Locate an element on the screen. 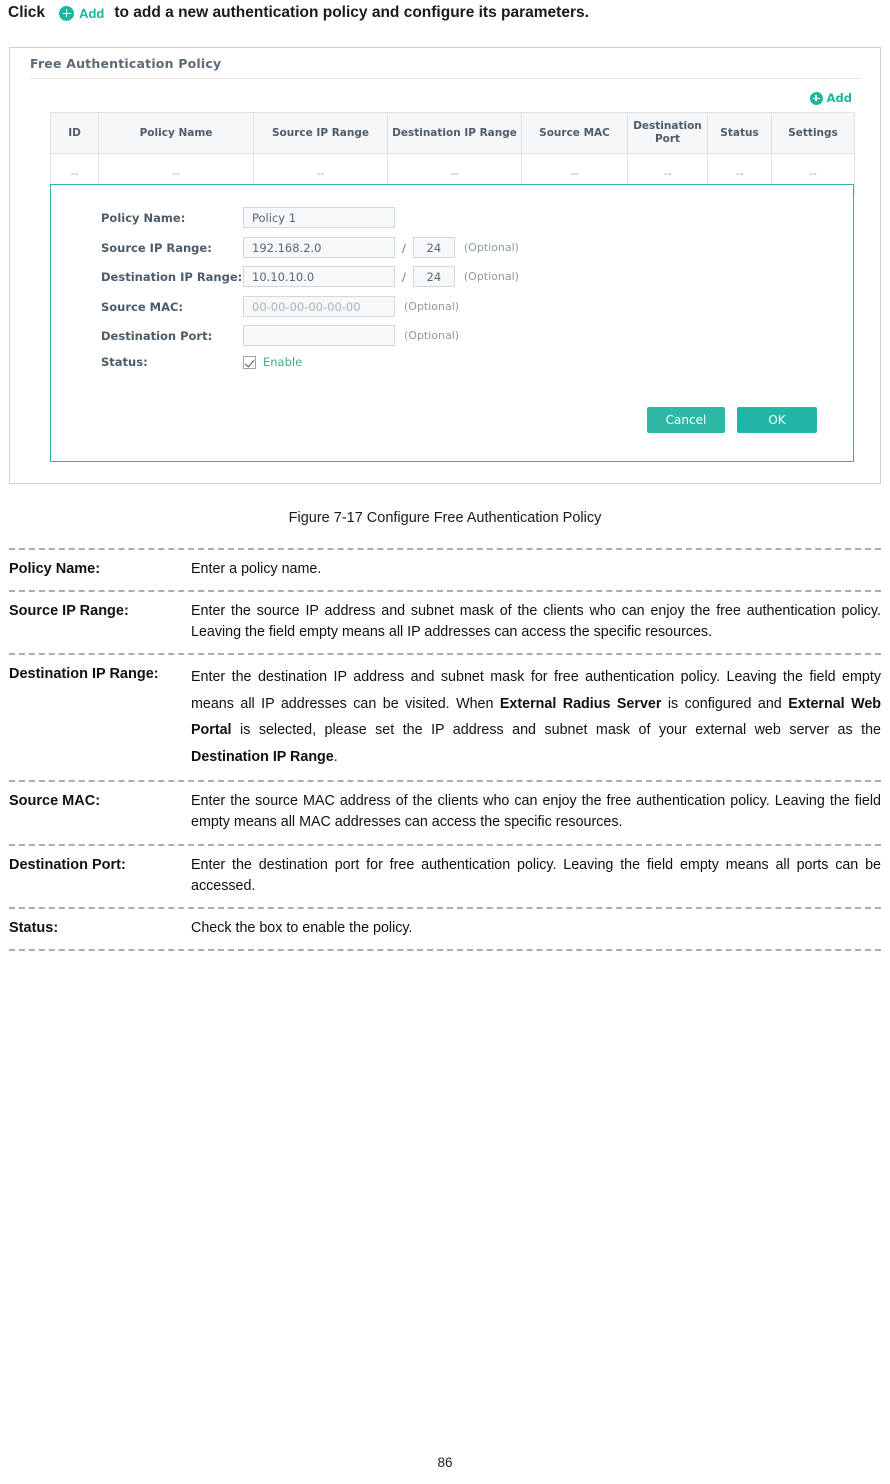  desc-status: Check the box to enable the policy. is located at coordinates (302, 927).